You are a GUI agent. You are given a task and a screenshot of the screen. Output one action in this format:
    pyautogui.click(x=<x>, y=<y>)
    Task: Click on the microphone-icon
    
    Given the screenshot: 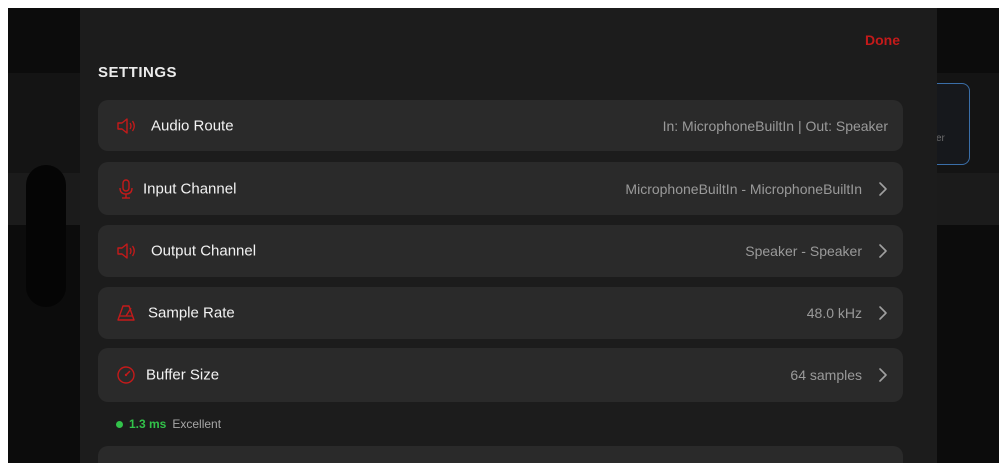 What is the action you would take?
    pyautogui.click(x=126, y=188)
    